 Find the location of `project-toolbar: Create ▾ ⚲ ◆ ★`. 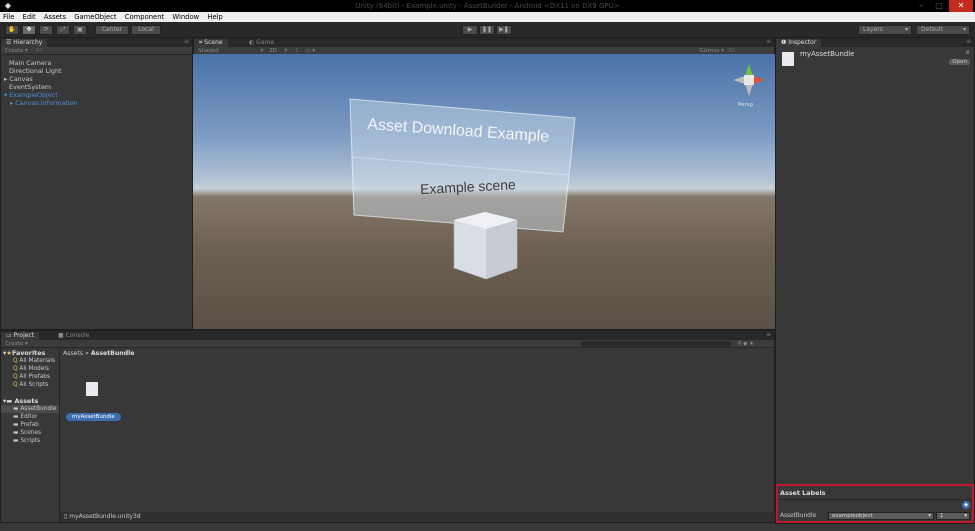

project-toolbar: Create ▾ ⚲ ◆ ★ is located at coordinates (387, 344).